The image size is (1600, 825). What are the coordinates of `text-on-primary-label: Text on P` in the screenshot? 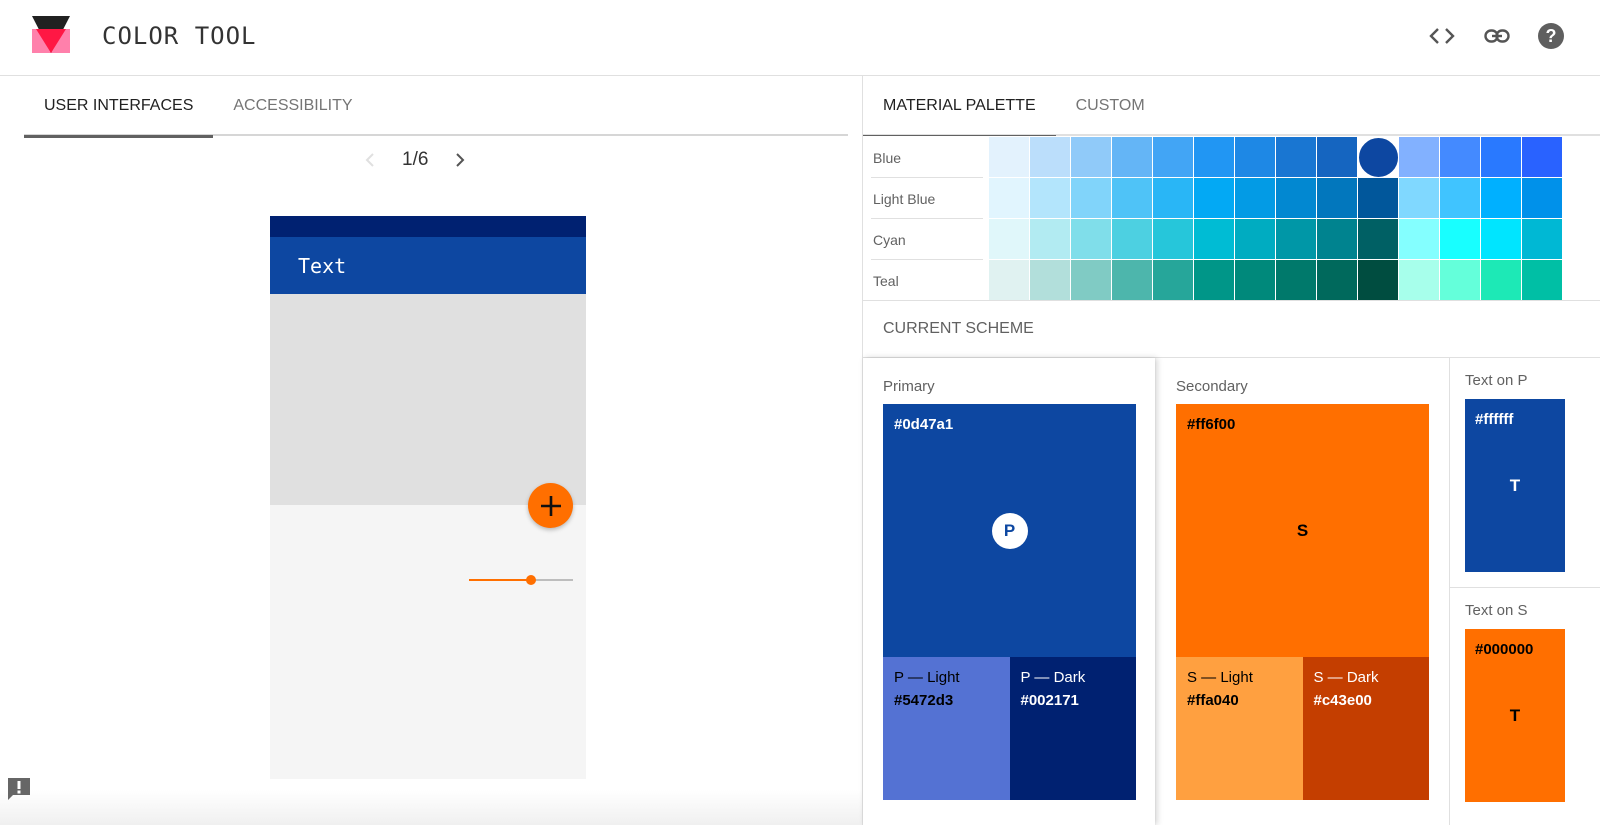 It's located at (1496, 380).